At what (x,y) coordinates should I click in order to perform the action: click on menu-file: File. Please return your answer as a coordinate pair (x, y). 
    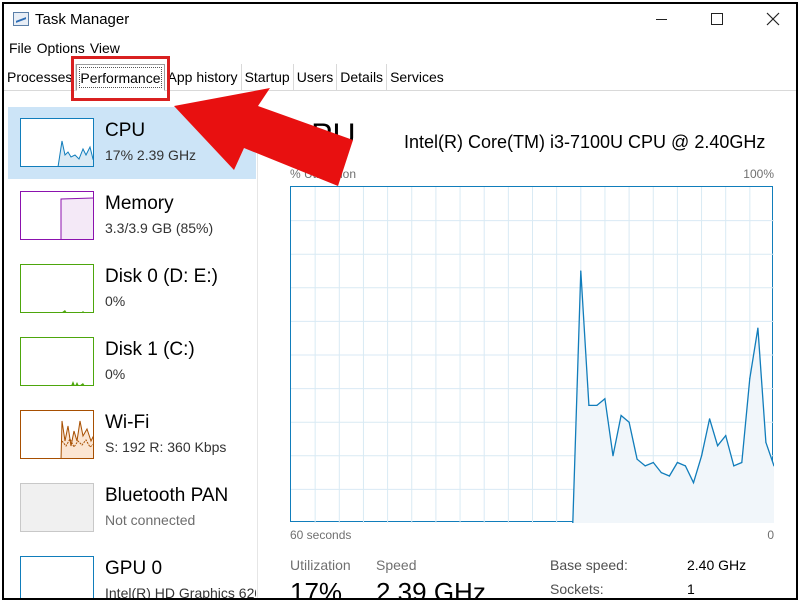
    Looking at the image, I should click on (22, 50).